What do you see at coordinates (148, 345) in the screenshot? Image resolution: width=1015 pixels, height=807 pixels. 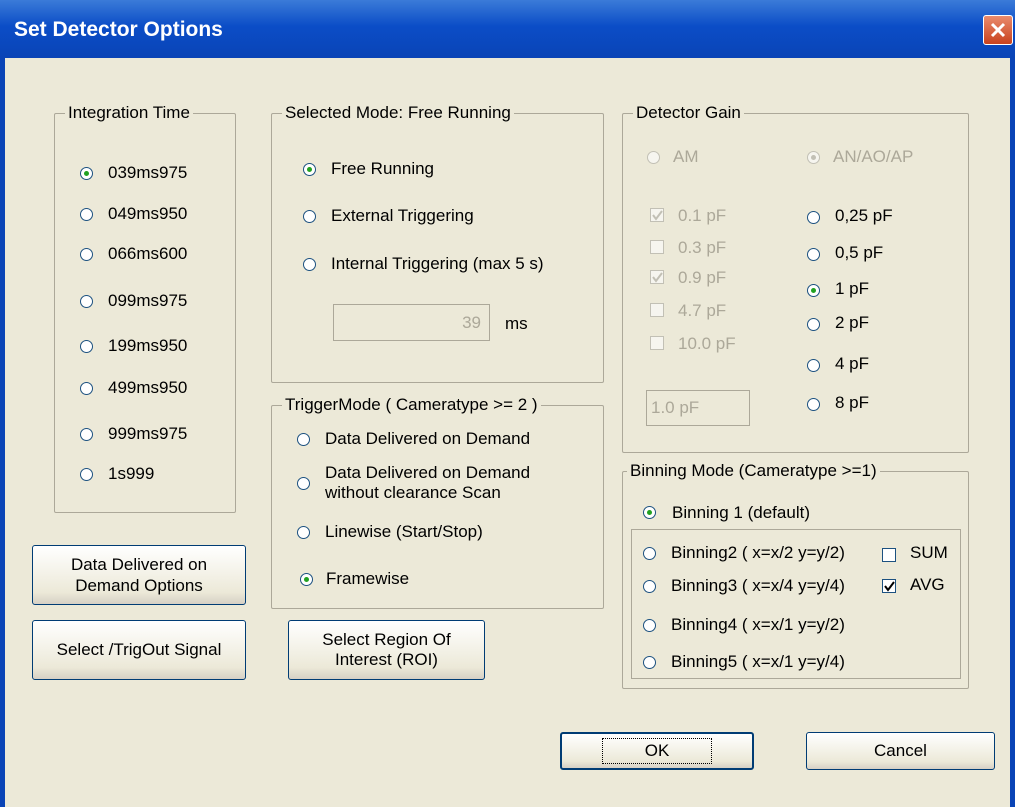 I see `integration-time-label: 199ms950` at bounding box center [148, 345].